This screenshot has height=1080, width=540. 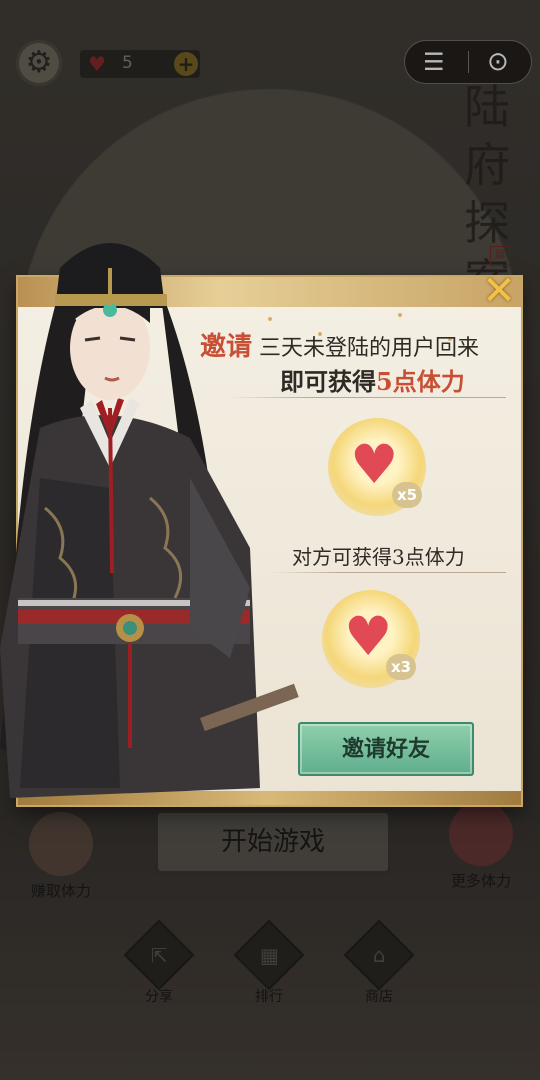 I want to click on decor-speck, so click(x=400, y=315).